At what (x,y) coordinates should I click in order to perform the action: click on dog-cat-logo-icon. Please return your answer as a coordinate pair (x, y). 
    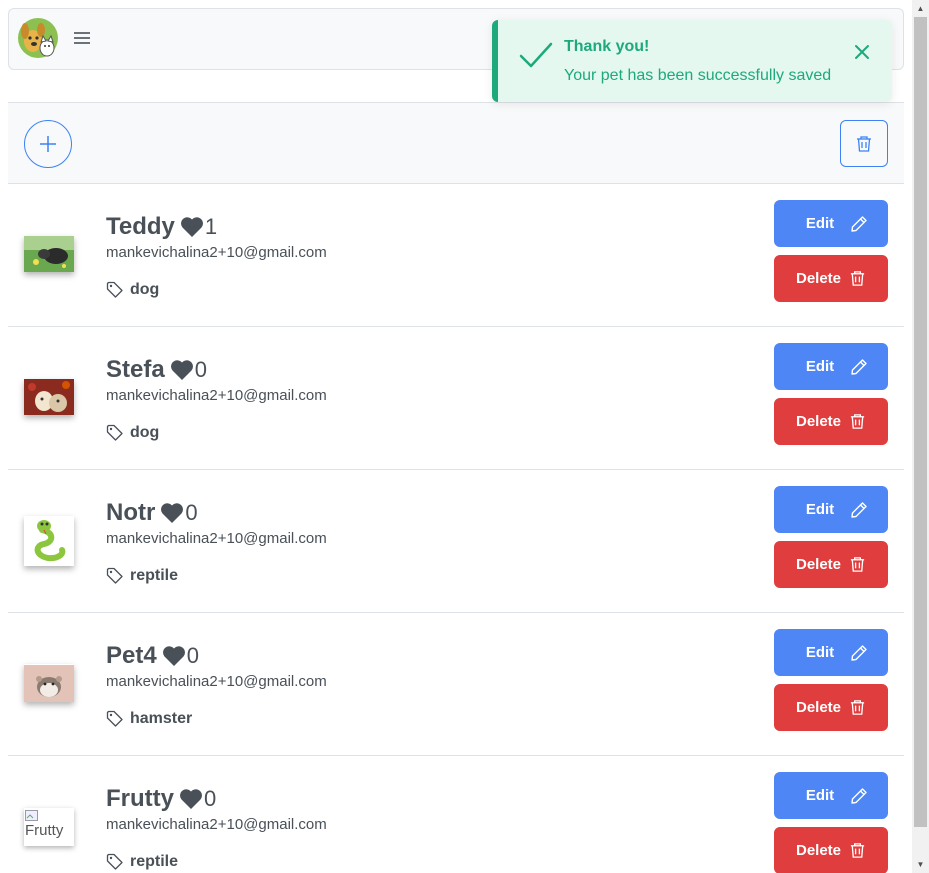
    Looking at the image, I should click on (38, 38).